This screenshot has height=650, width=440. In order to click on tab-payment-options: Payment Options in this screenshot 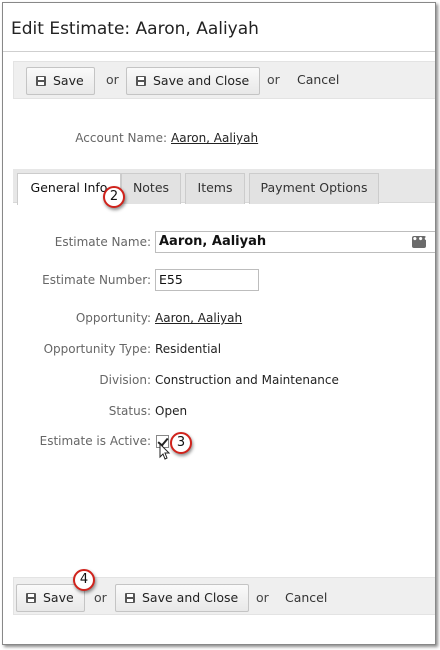, I will do `click(314, 188)`.